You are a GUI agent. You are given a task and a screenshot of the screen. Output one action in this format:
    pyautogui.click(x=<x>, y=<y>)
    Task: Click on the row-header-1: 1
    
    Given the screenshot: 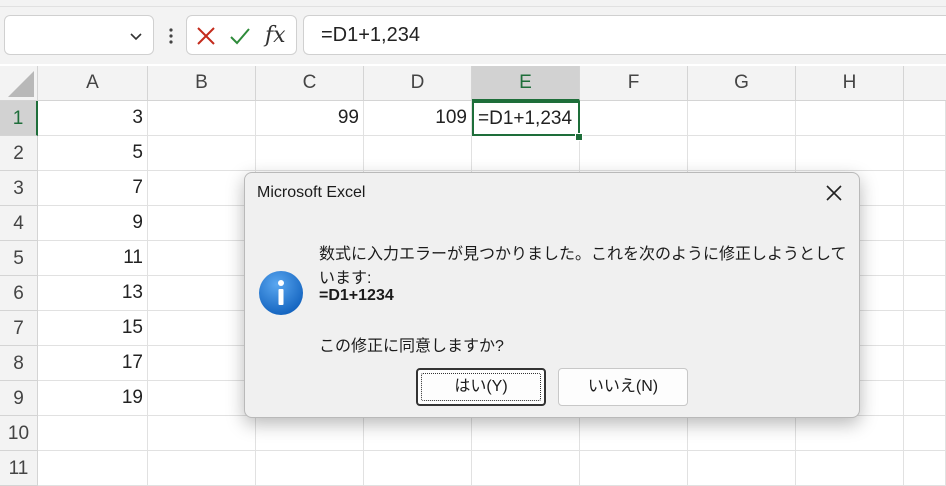 What is the action you would take?
    pyautogui.click(x=19, y=118)
    